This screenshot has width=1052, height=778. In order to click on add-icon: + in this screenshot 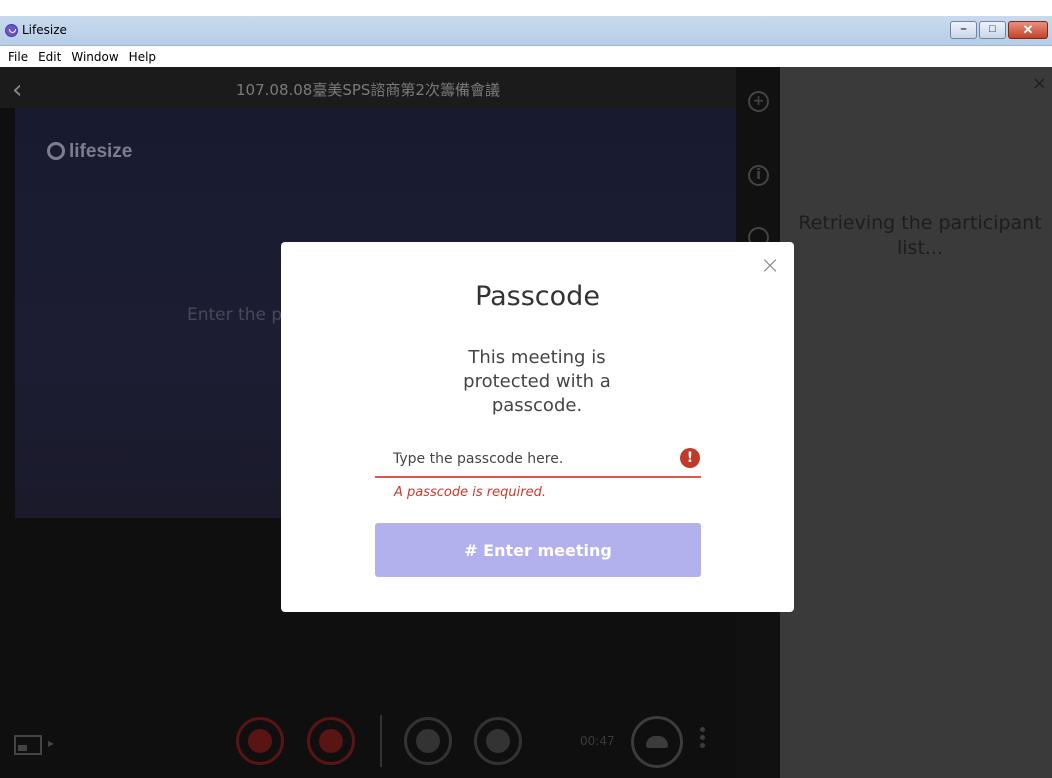, I will do `click(758, 101)`.